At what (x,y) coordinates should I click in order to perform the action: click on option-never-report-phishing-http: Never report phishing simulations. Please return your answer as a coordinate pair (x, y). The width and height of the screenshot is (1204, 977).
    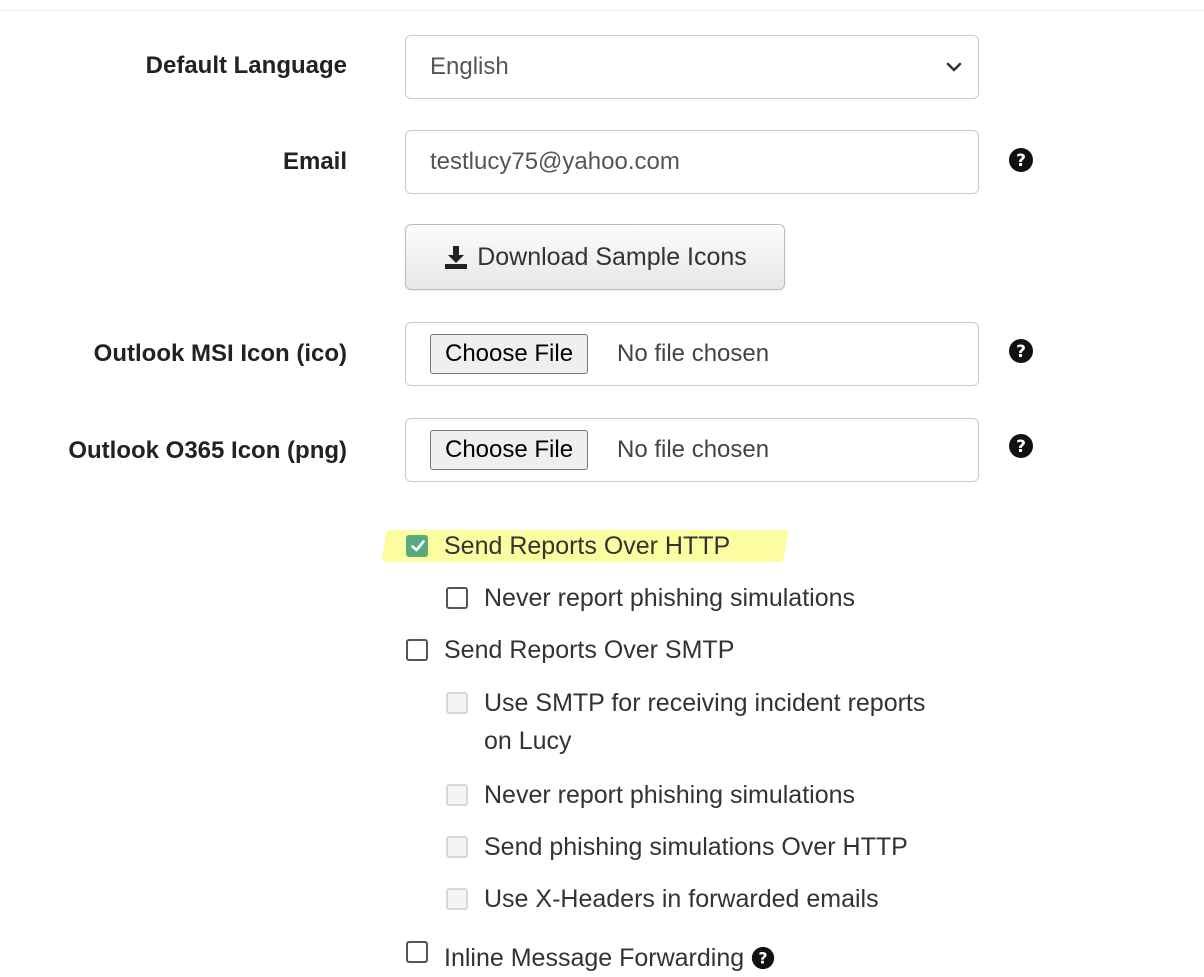
    Looking at the image, I should click on (650, 598).